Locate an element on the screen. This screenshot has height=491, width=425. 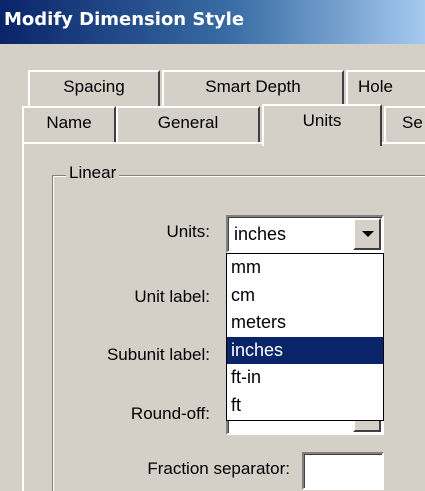
tab-se: Se is located at coordinates (404, 124).